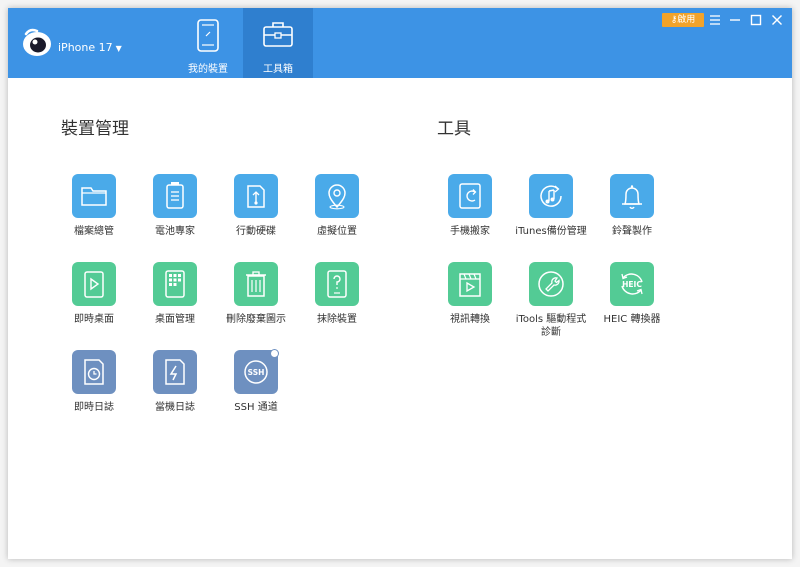  Describe the element at coordinates (208, 69) in the screenshot. I see `tab-my-device-label: 我的裝置` at that location.